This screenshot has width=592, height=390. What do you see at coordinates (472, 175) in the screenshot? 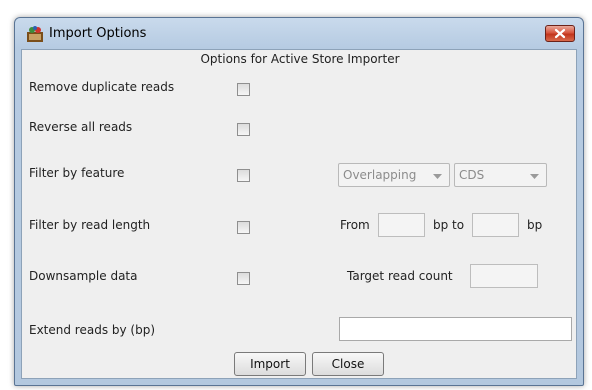
I see `feature-type-value: CDS` at bounding box center [472, 175].